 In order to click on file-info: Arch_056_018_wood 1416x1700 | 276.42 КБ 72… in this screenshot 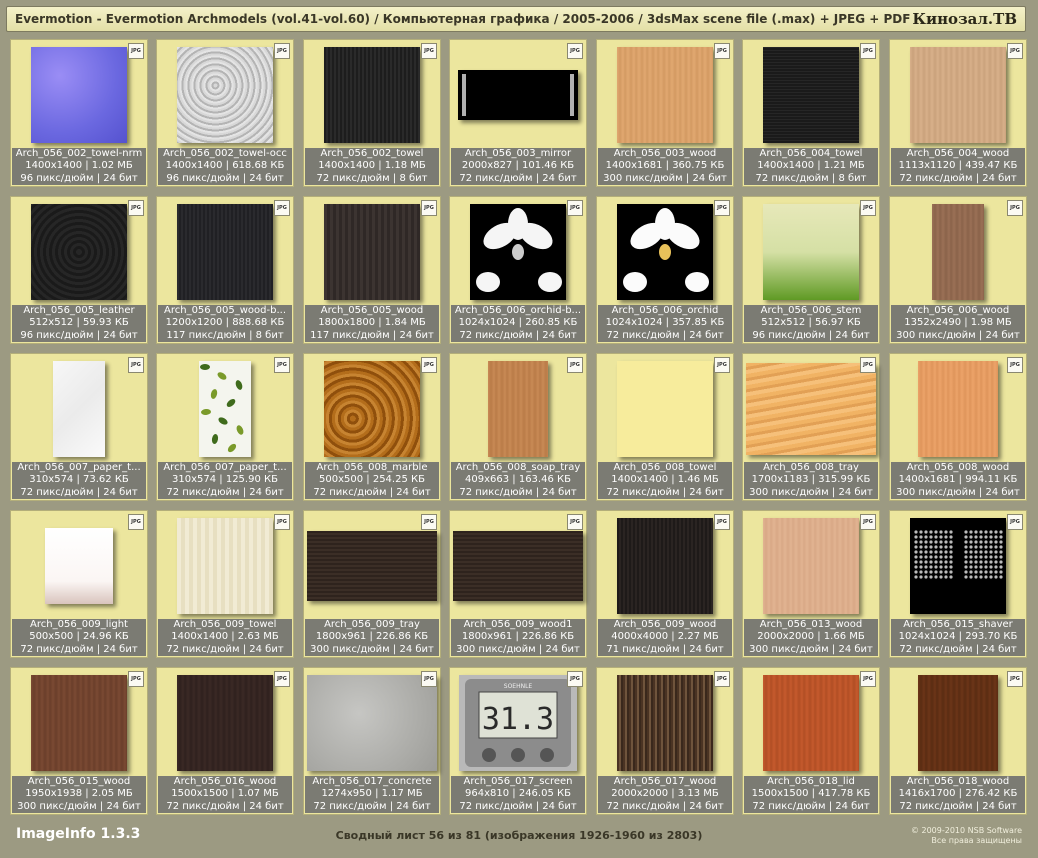, I will do `click(958, 794)`.